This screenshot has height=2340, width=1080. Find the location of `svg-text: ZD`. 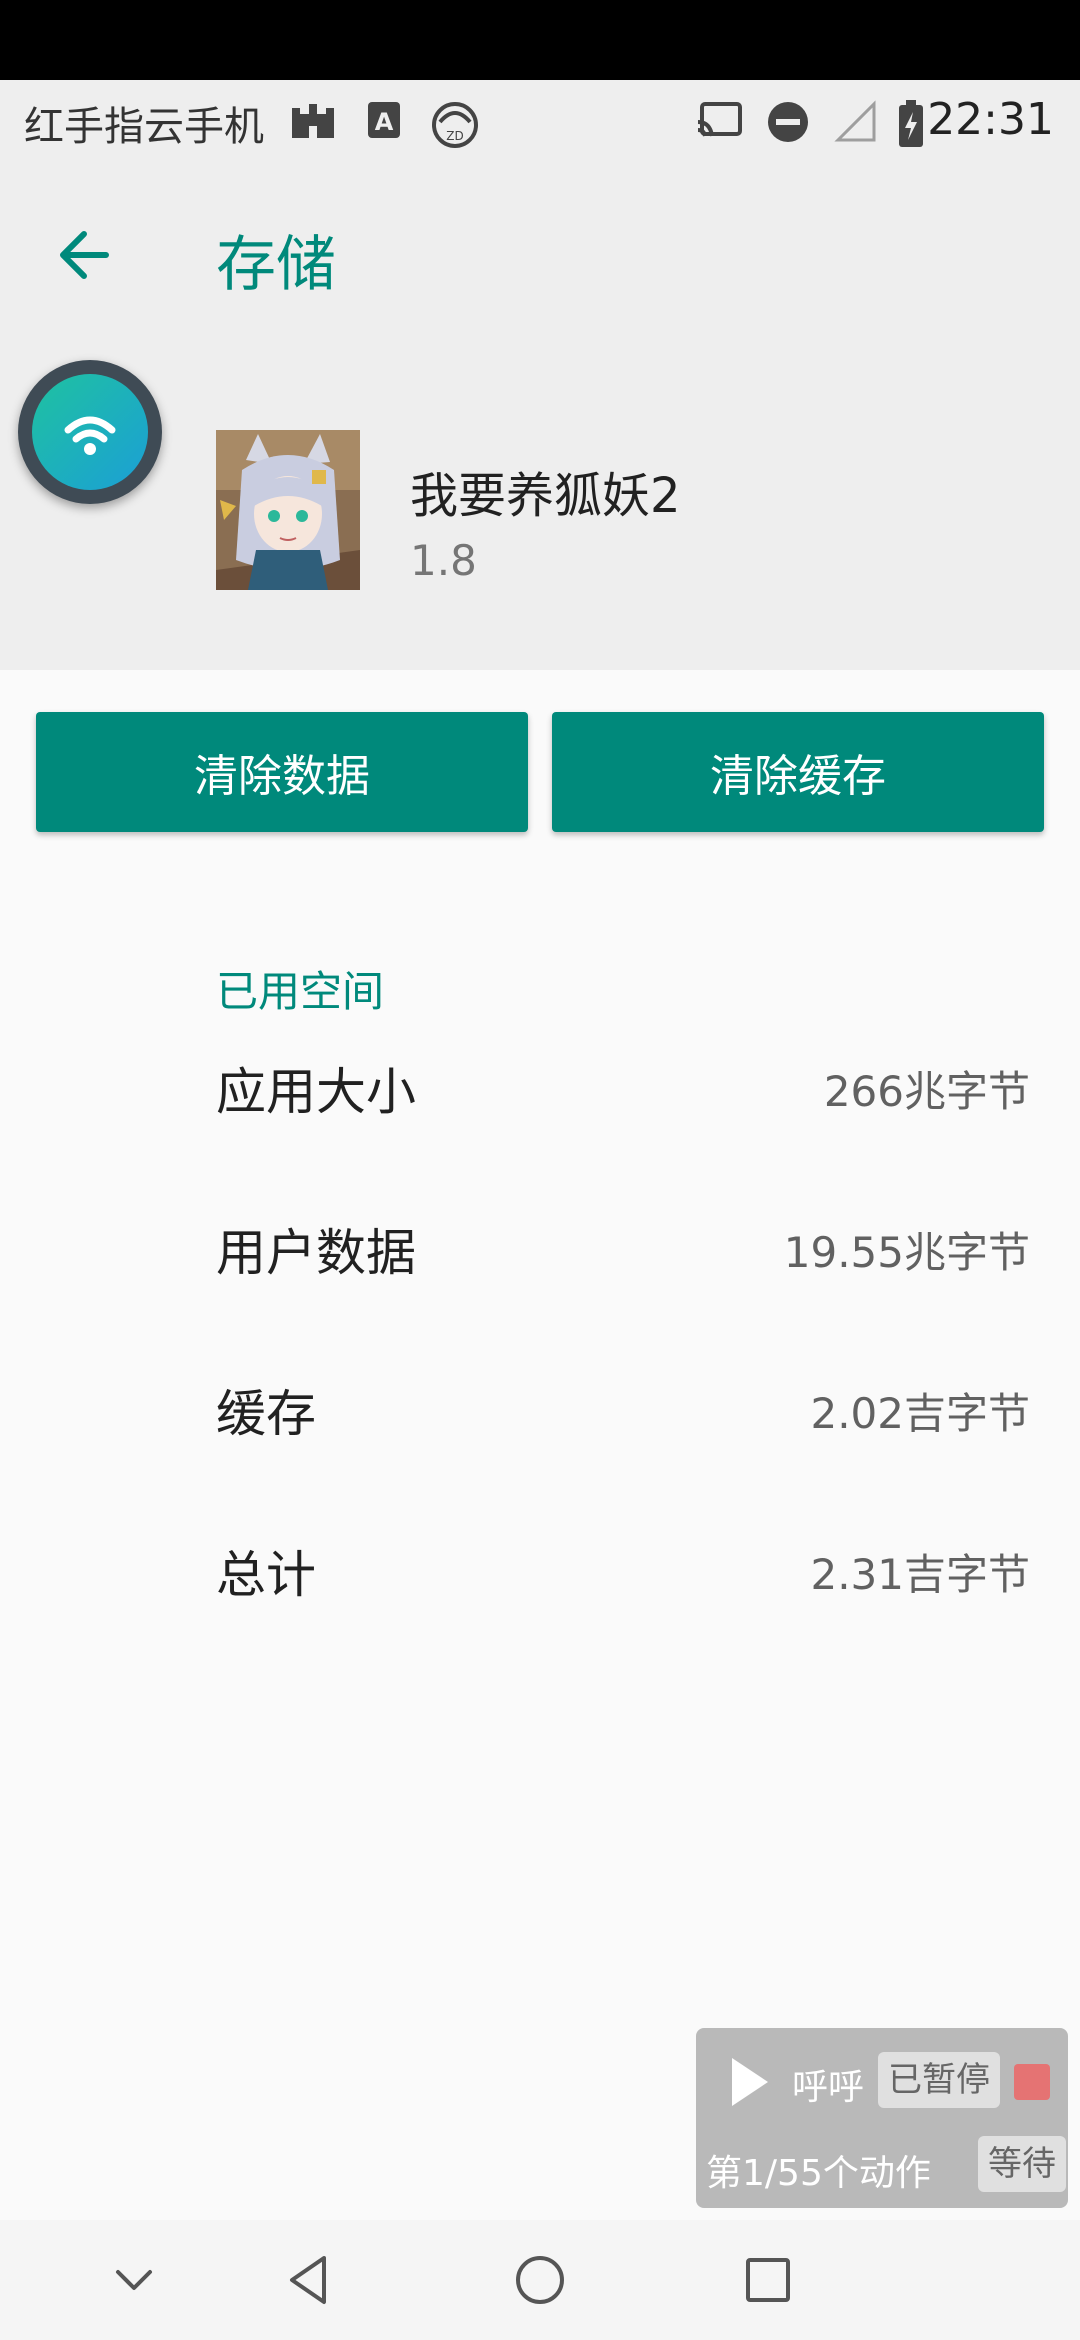

svg-text: ZD is located at coordinates (454, 136).